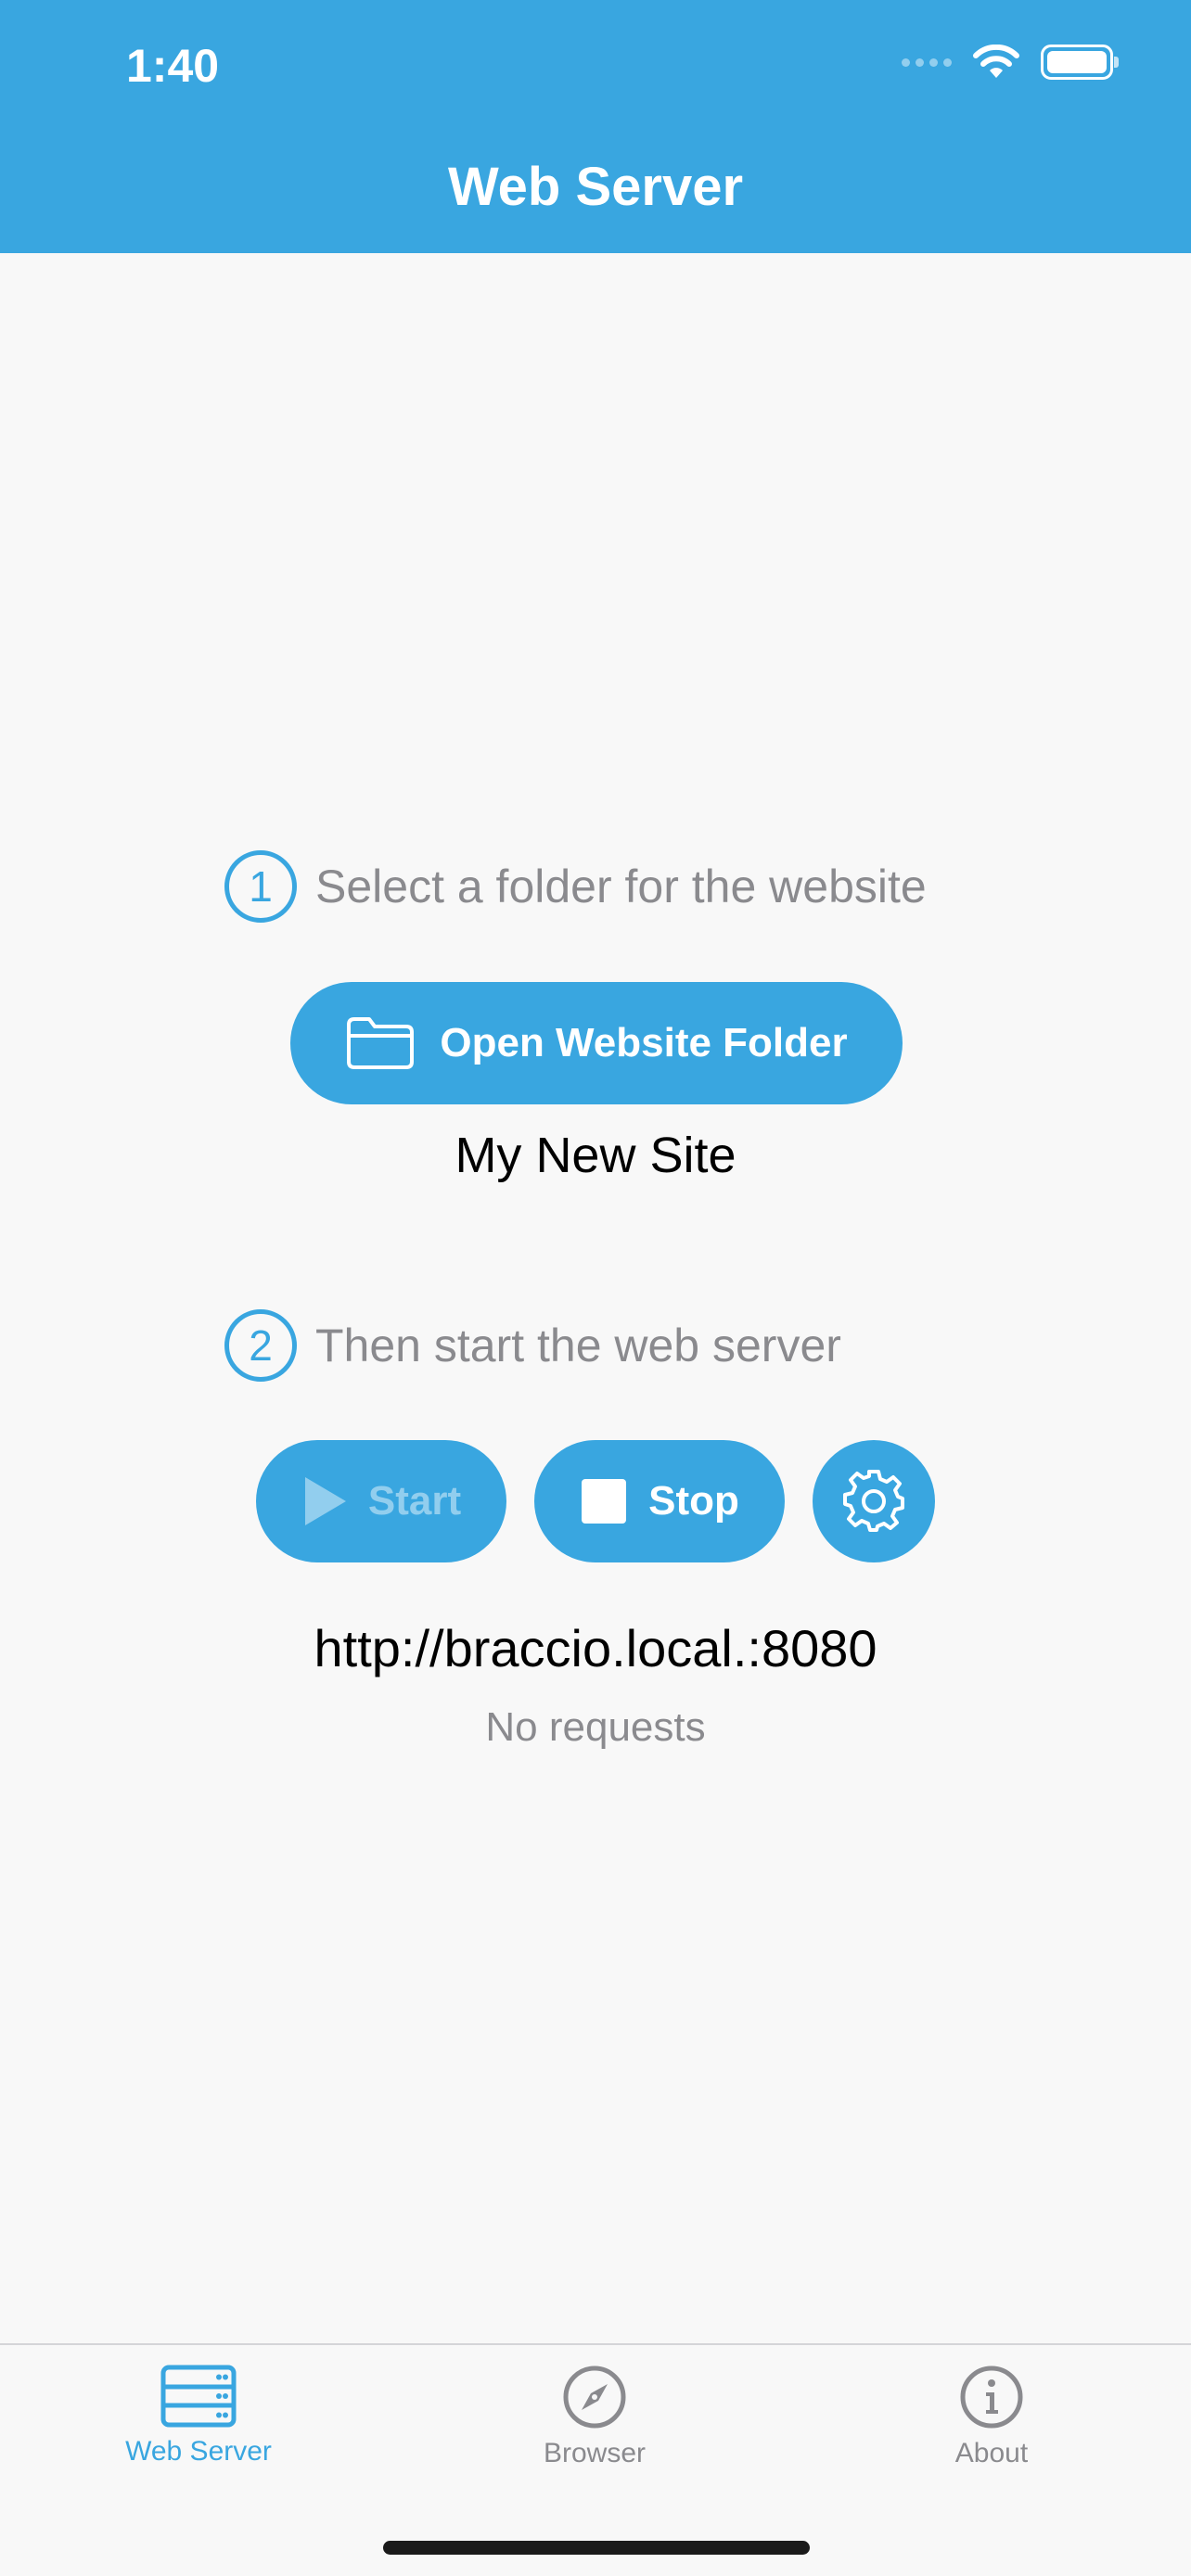 This screenshot has height=2576, width=1191. Describe the element at coordinates (992, 2397) in the screenshot. I see `info-icon` at that location.